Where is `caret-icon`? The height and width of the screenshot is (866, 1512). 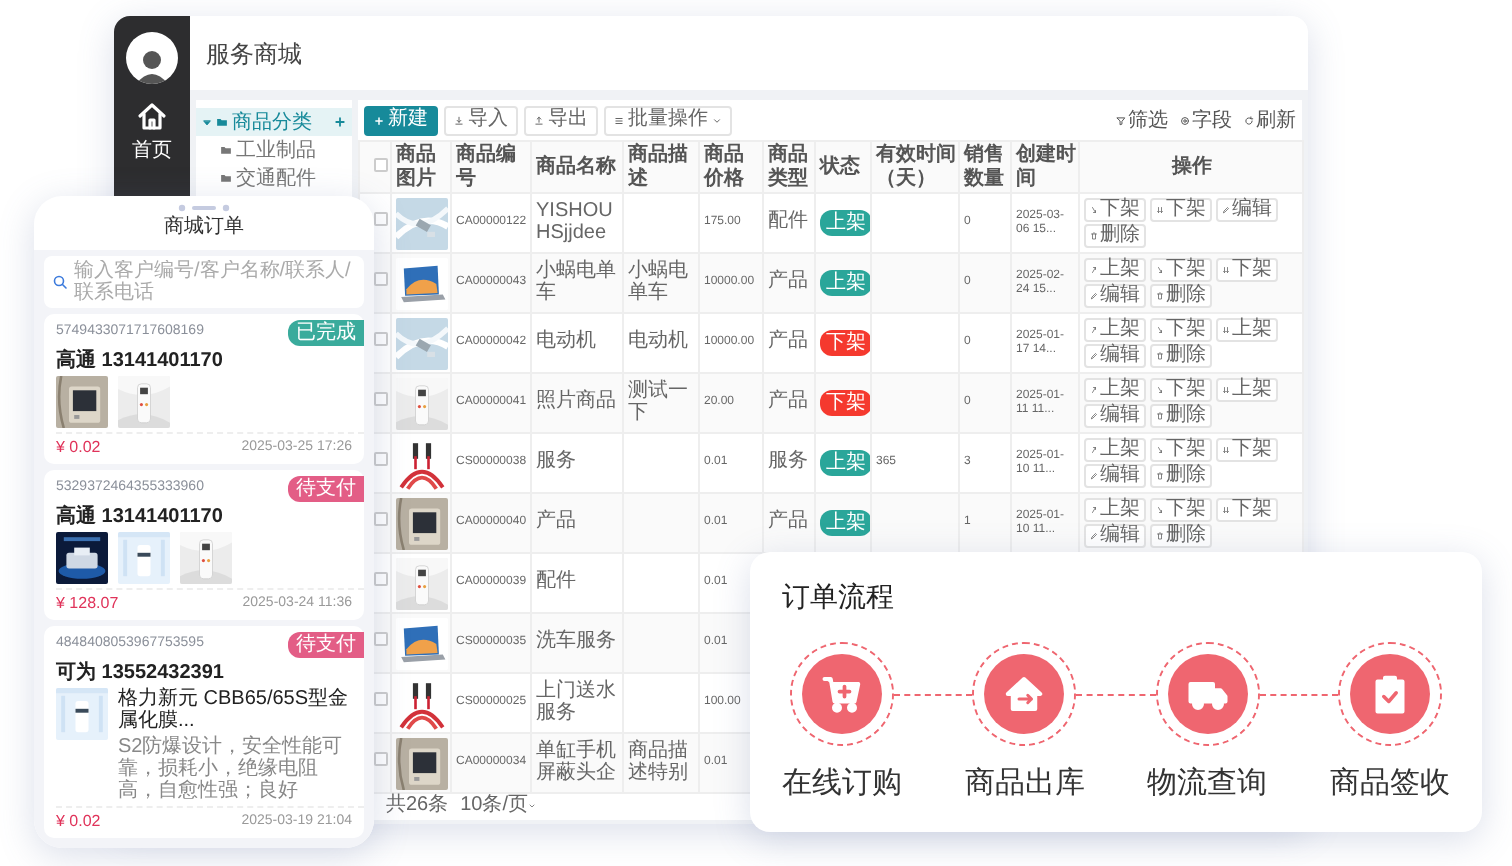
caret-icon is located at coordinates (207, 122).